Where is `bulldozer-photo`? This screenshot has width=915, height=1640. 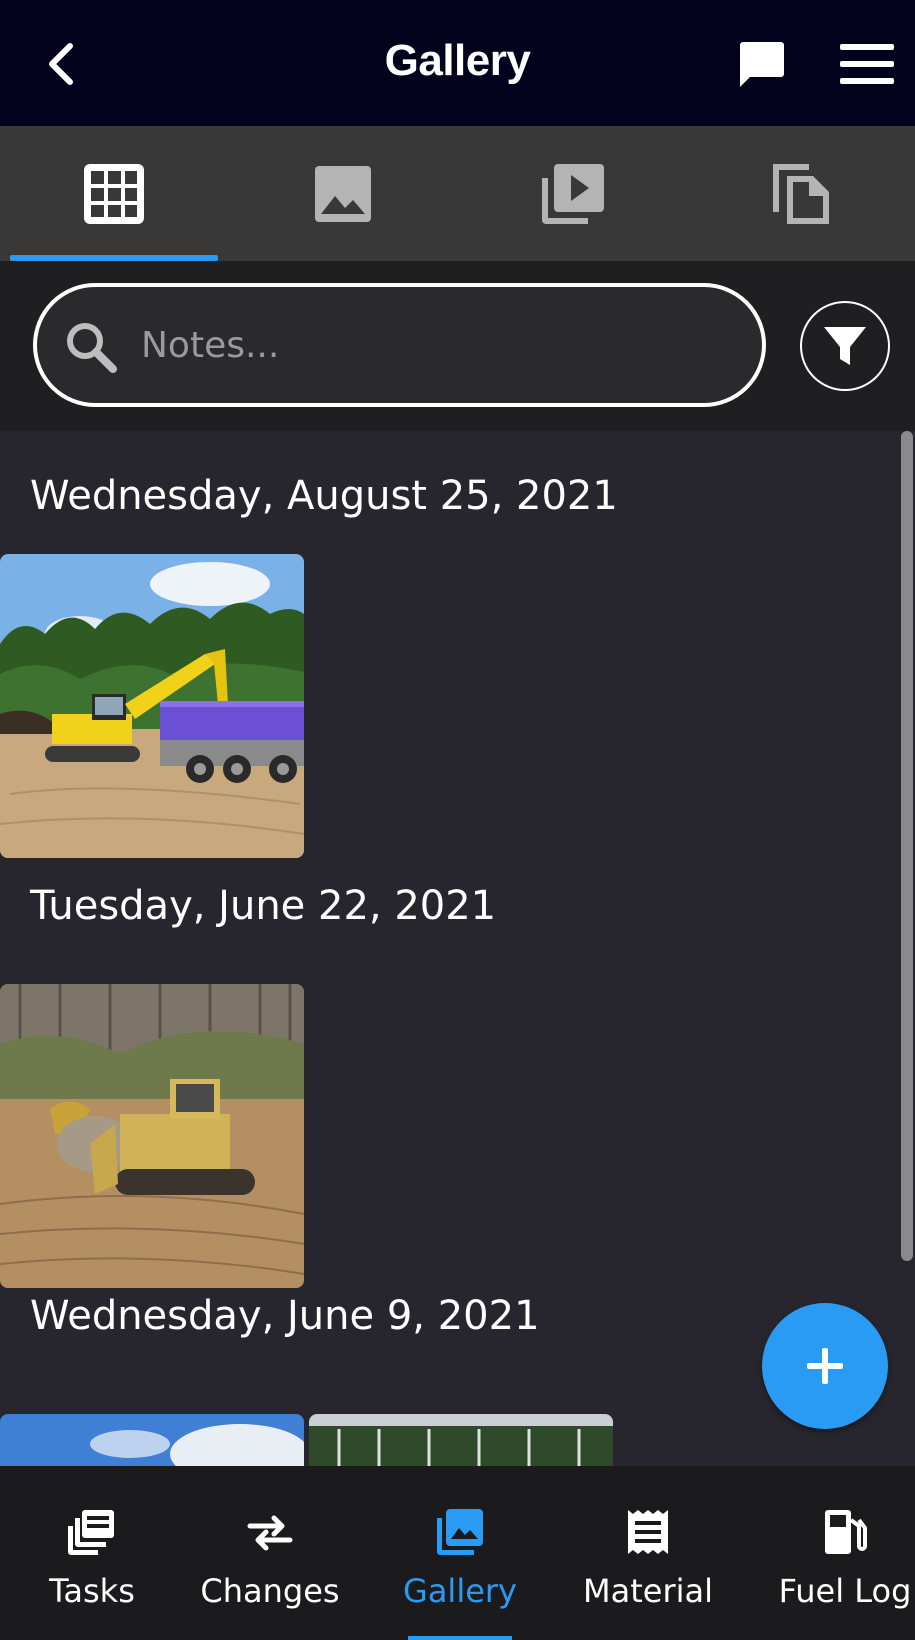 bulldozer-photo is located at coordinates (152, 1136).